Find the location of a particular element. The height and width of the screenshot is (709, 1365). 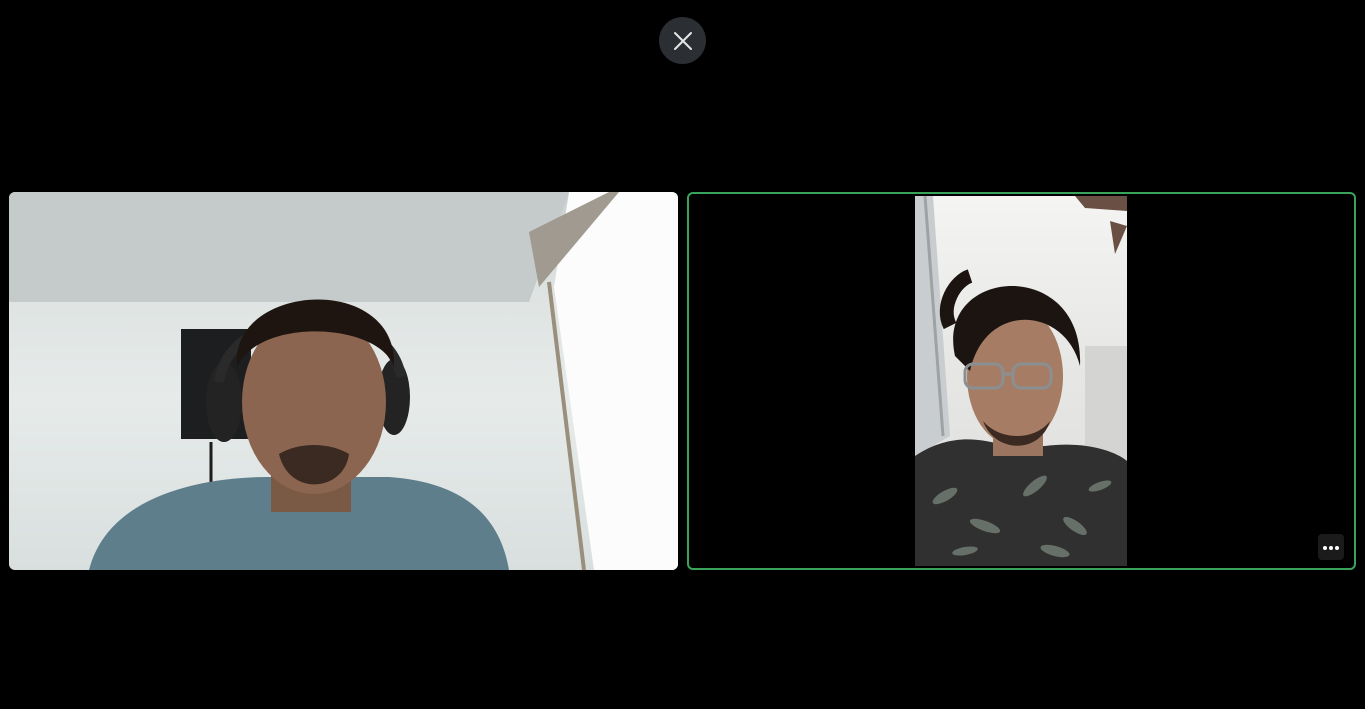

more-options-icon is located at coordinates (1331, 547).